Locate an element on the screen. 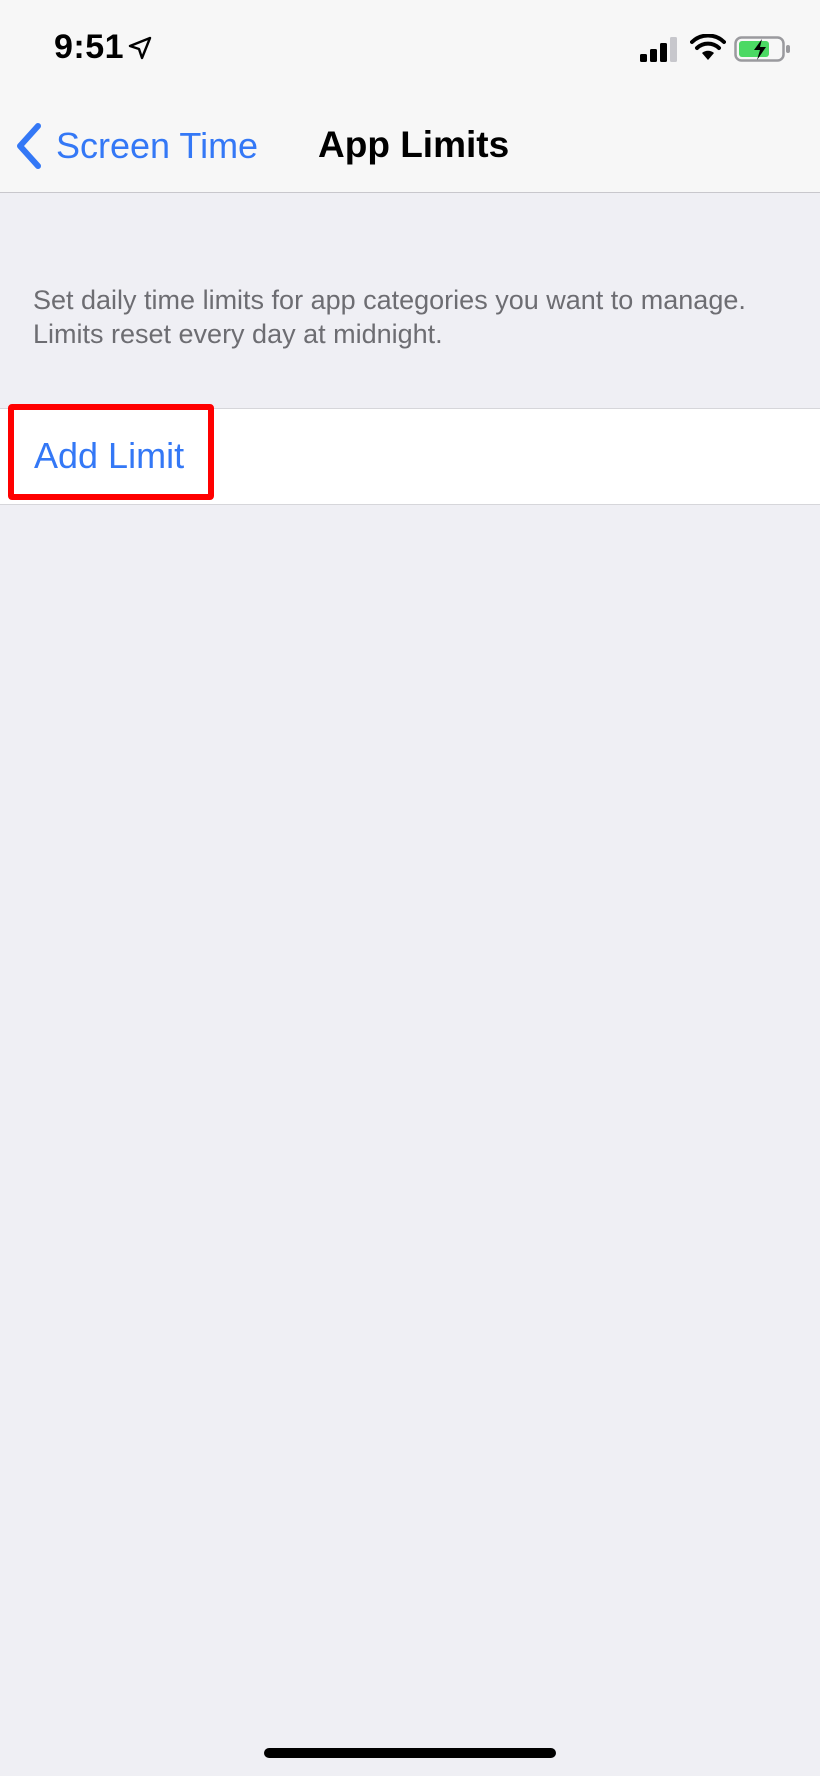  cellular-signal-icon is located at coordinates (658, 49).